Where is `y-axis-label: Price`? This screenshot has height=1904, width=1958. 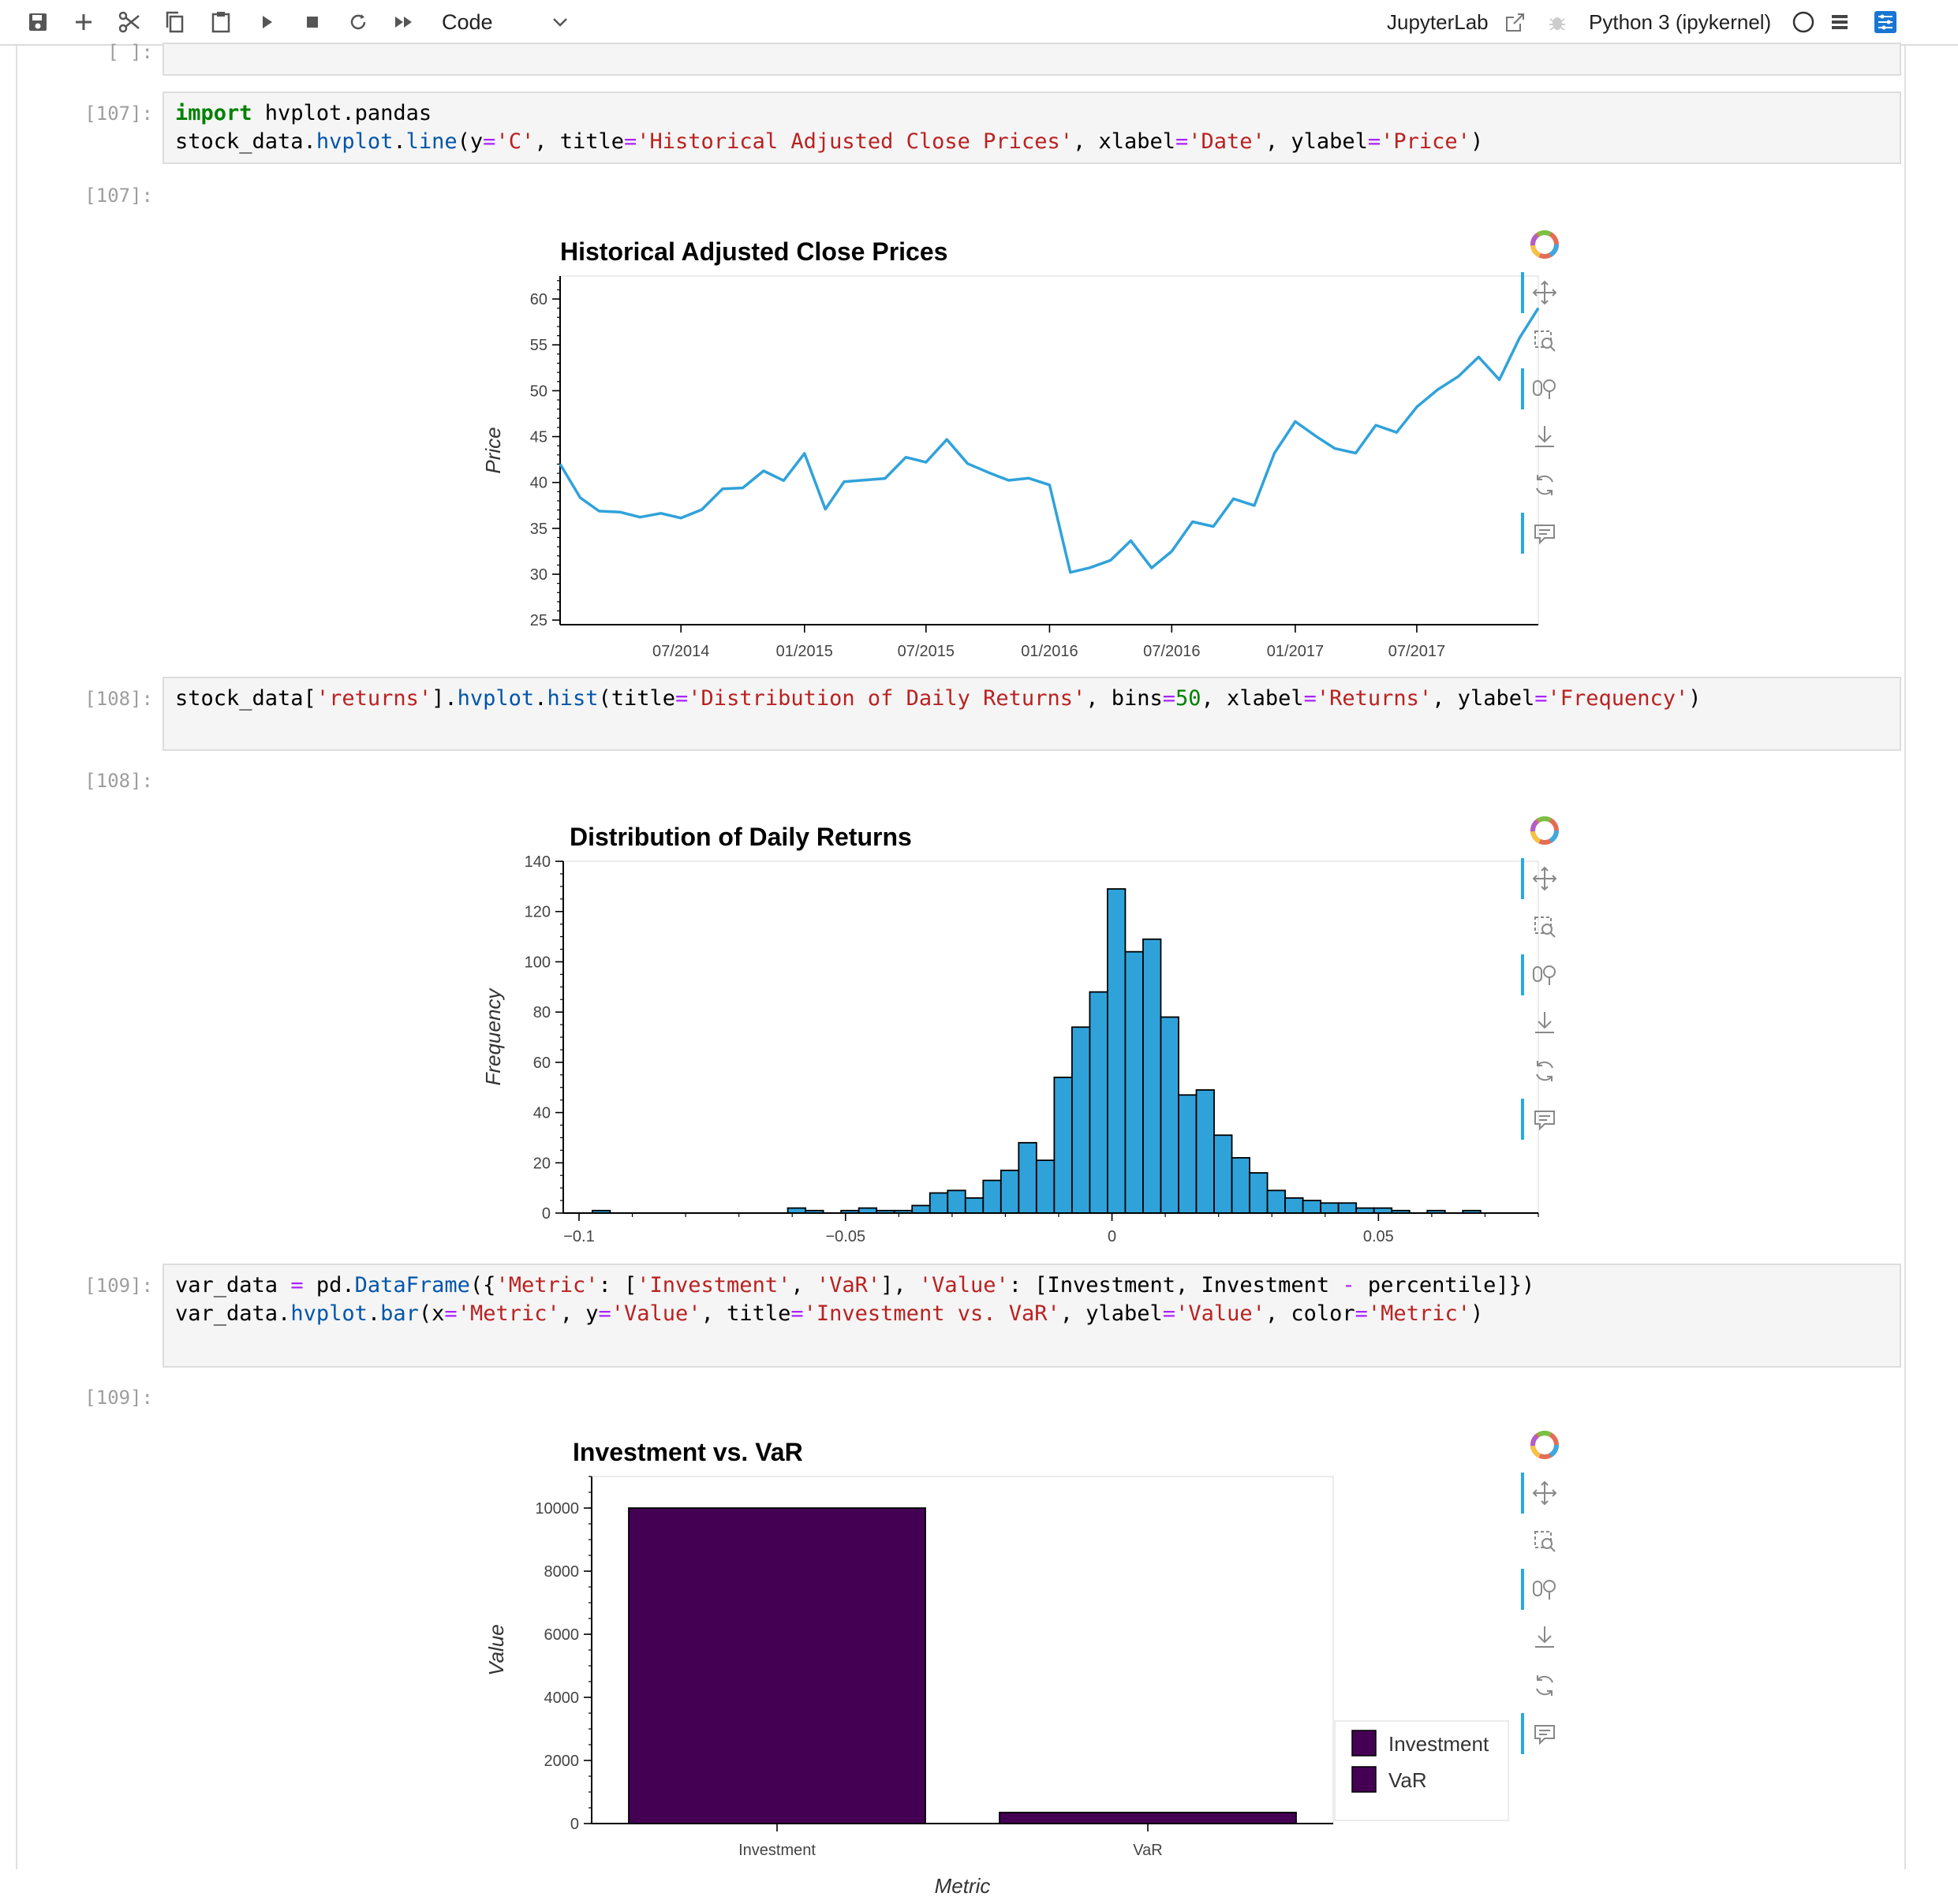
y-axis-label: Price is located at coordinates (493, 450).